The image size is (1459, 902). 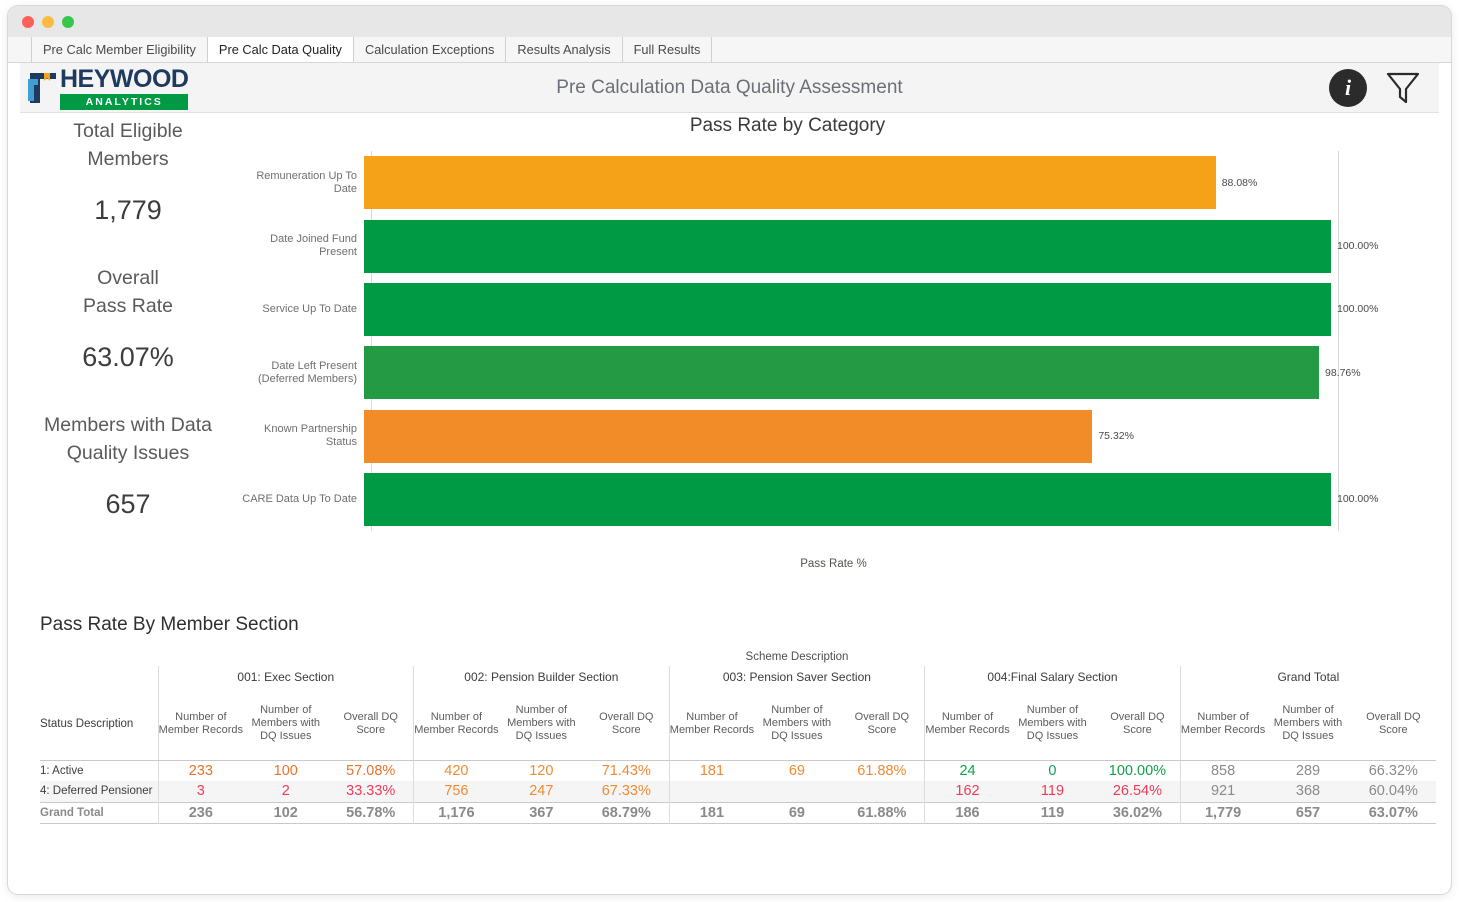 What do you see at coordinates (119, 49) in the screenshot?
I see `tab-pre-calc-member-eligibility: Pre Calc Member Eligibility` at bounding box center [119, 49].